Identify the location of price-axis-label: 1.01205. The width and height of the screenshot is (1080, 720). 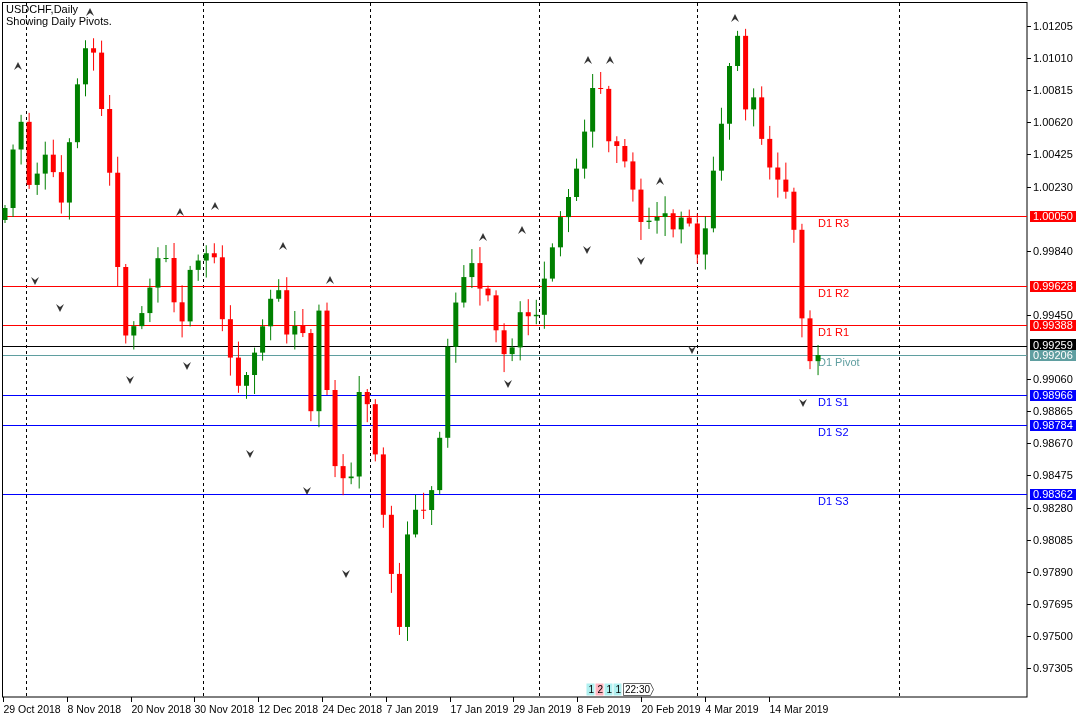
(1053, 25).